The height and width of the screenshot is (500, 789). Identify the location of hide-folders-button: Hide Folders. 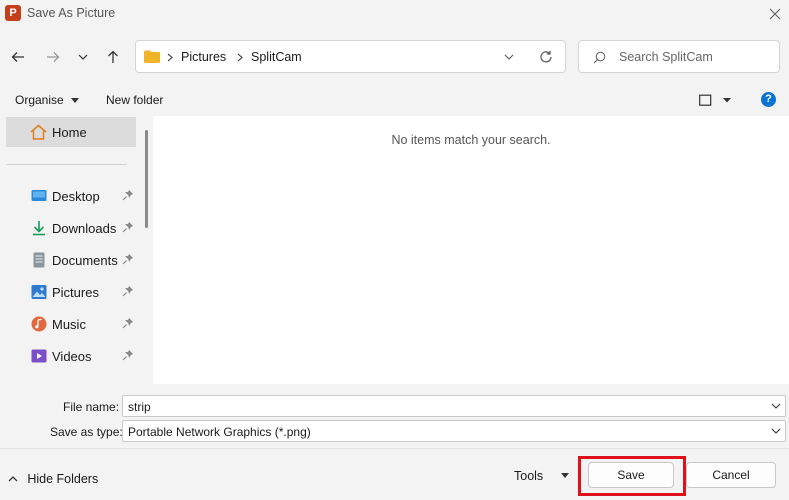
(53, 478).